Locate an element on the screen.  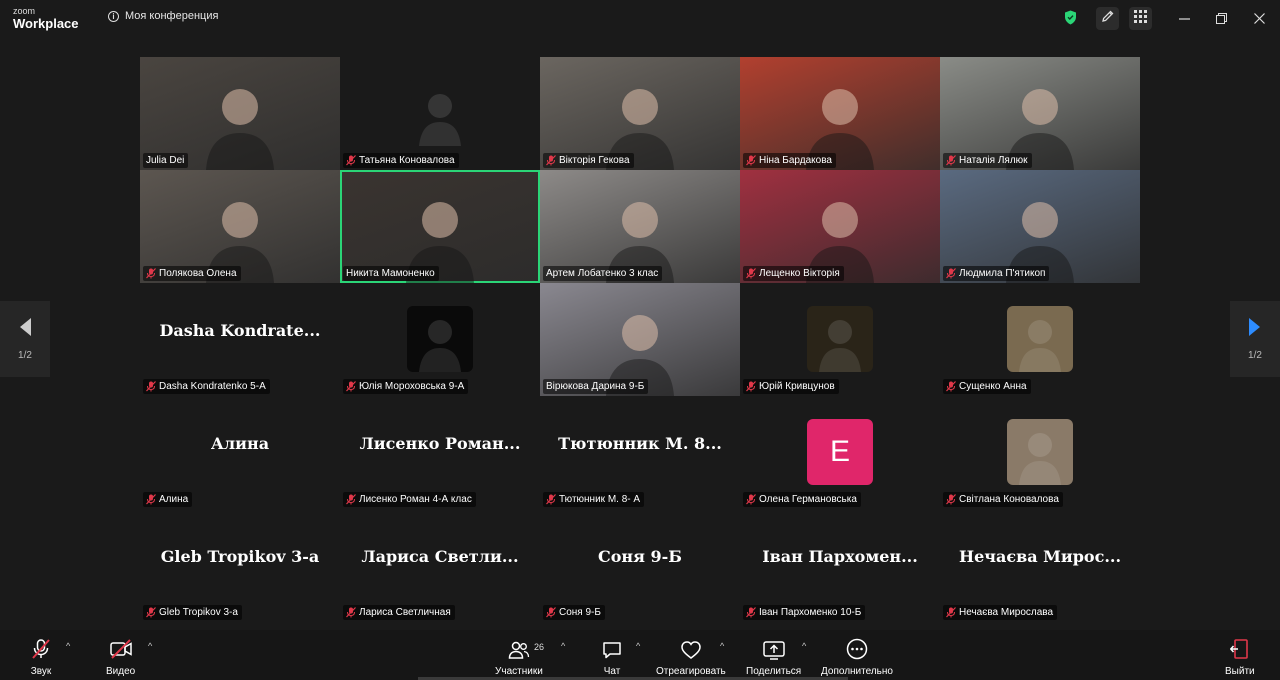
more-dots-icon is located at coordinates (857, 649).